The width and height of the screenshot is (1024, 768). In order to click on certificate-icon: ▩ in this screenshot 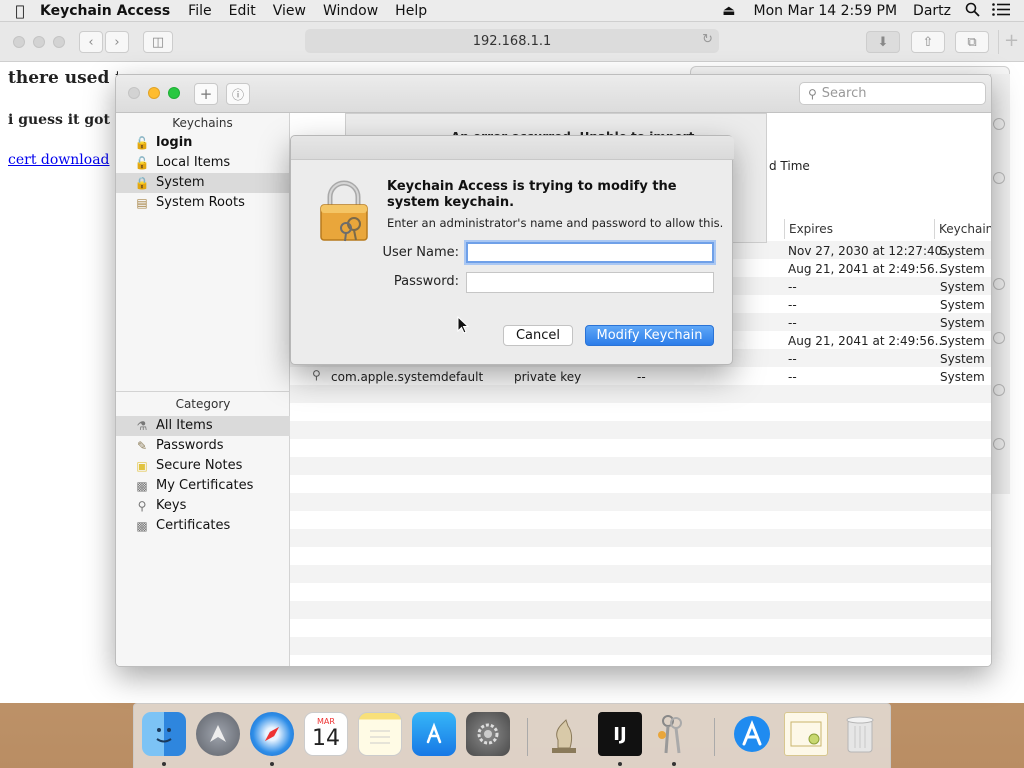, I will do `click(142, 526)`.